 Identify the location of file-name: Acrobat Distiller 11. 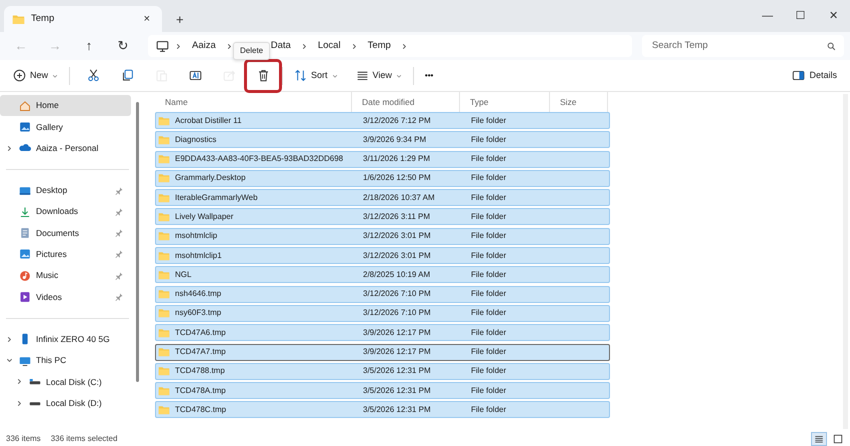
(208, 120).